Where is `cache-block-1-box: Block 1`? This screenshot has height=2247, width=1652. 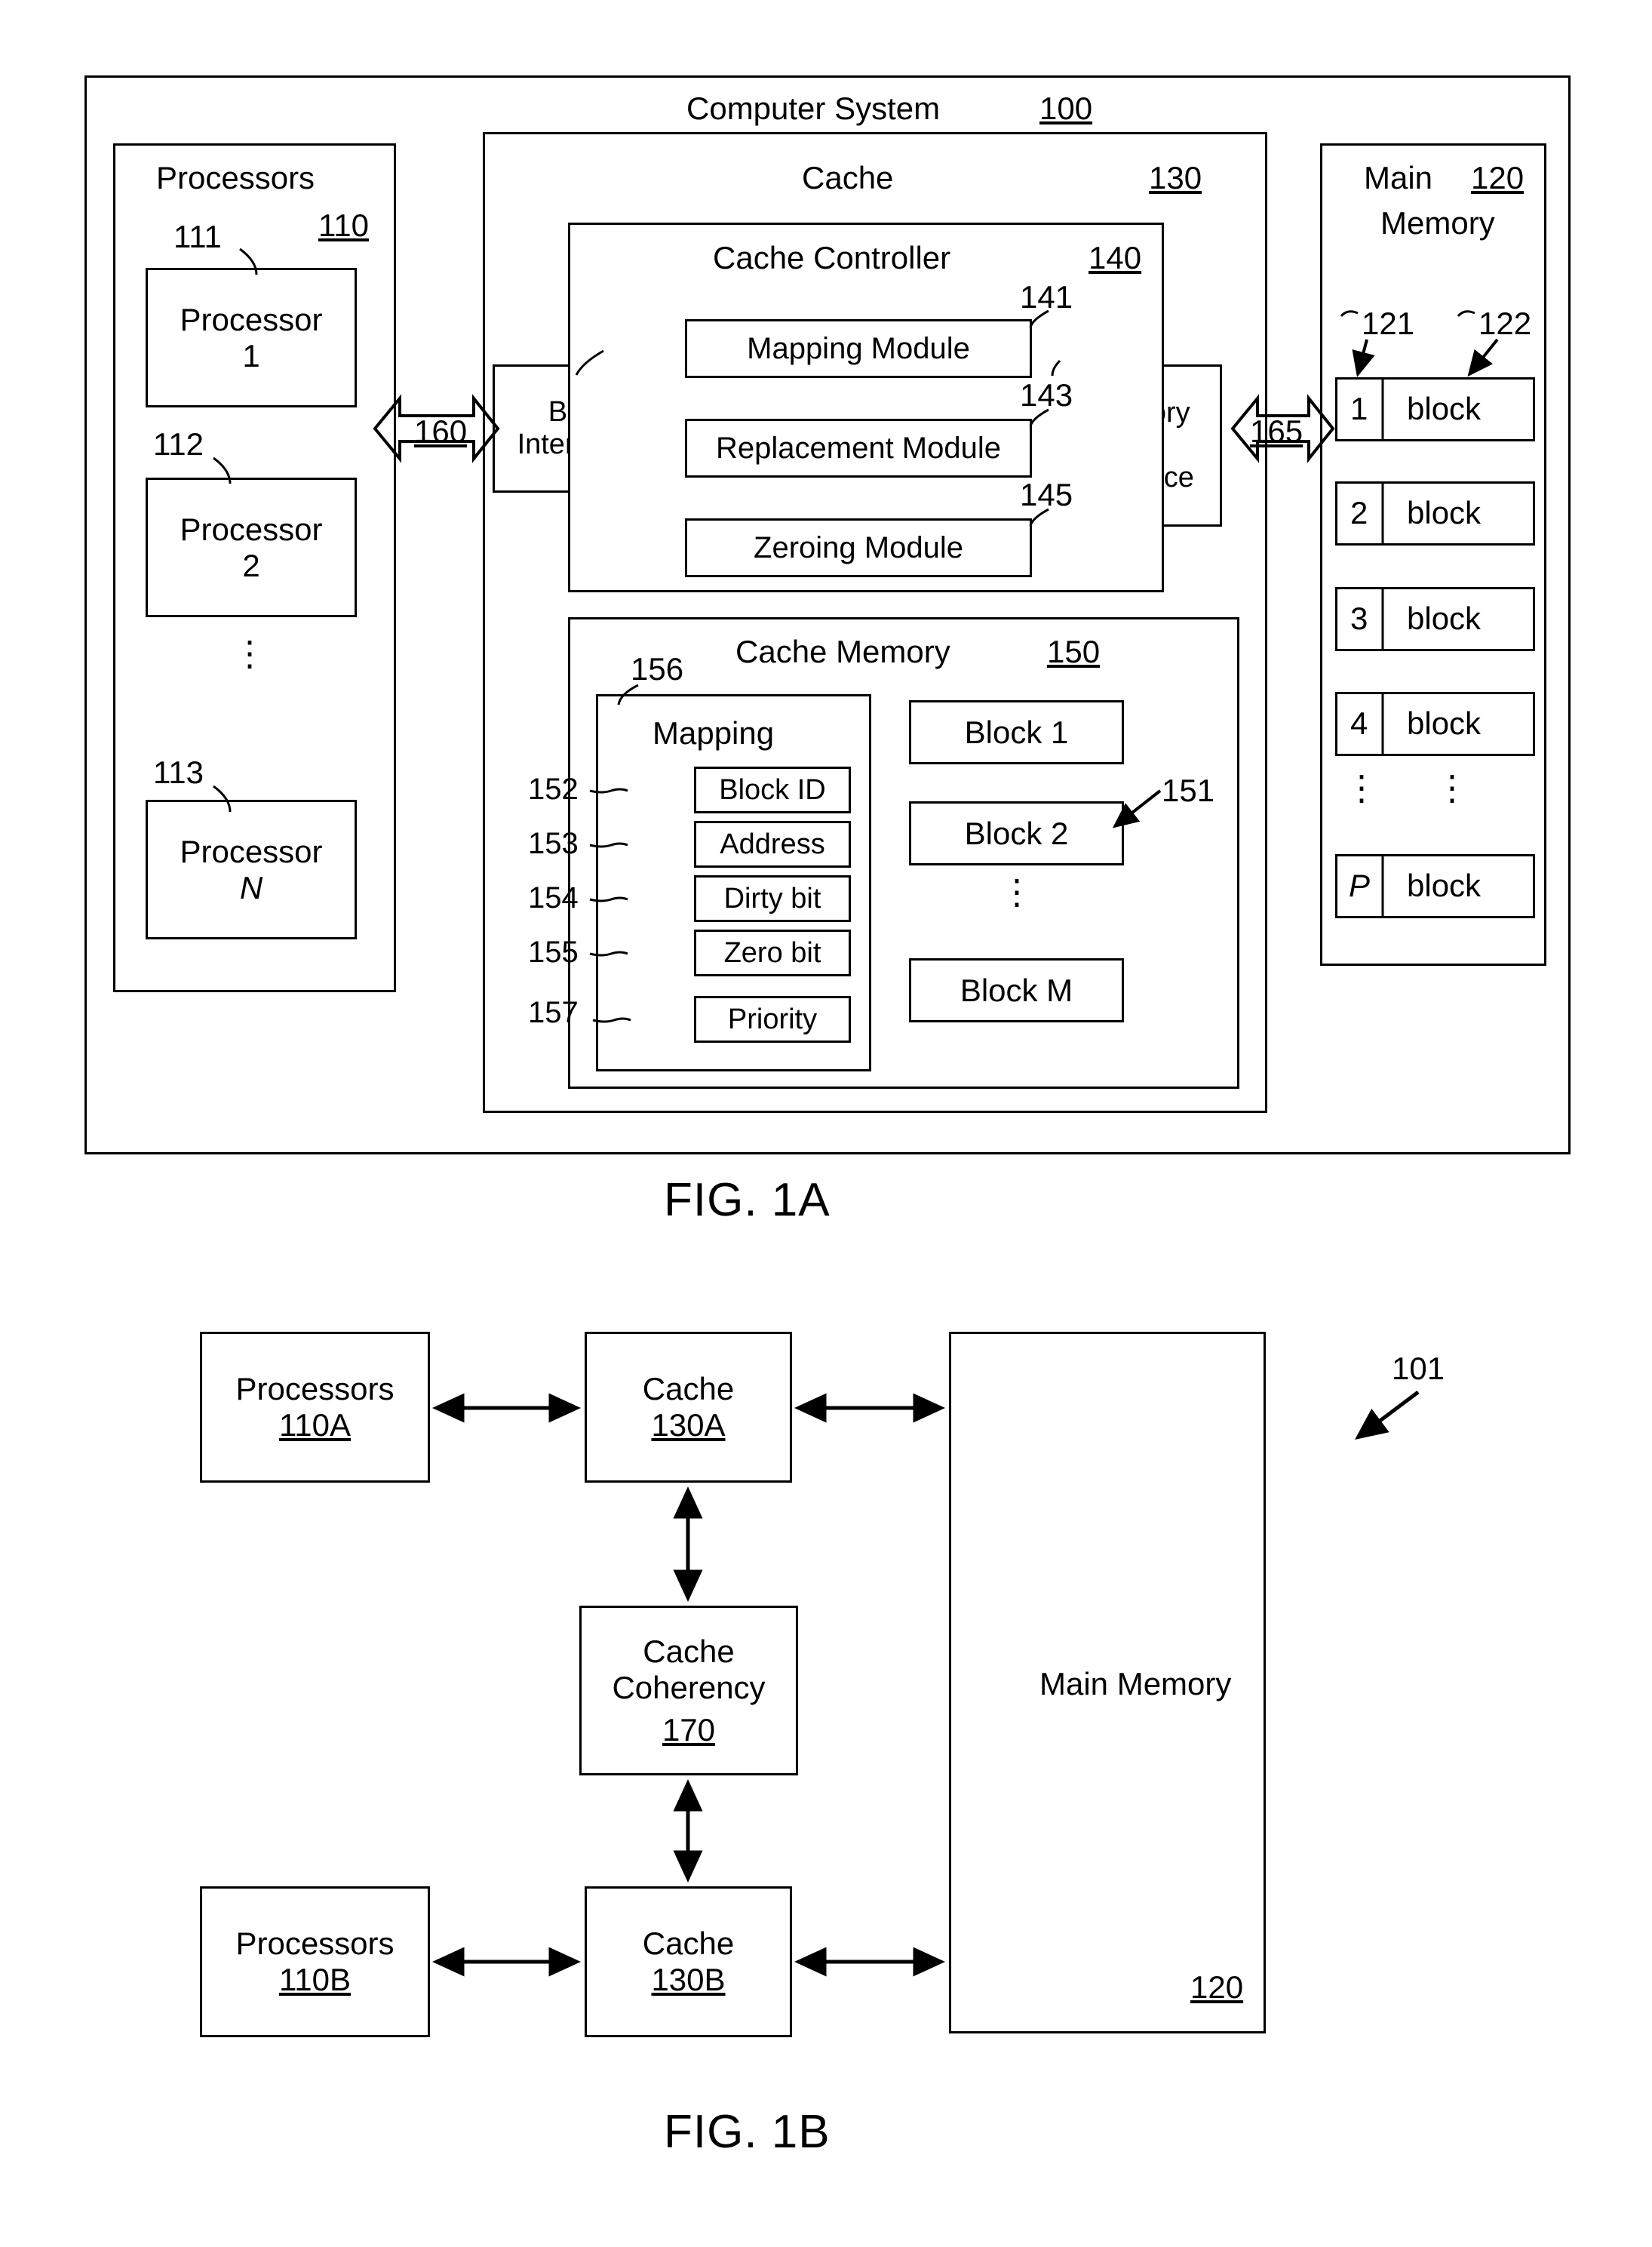
cache-block-1-box: Block 1 is located at coordinates (1016, 732).